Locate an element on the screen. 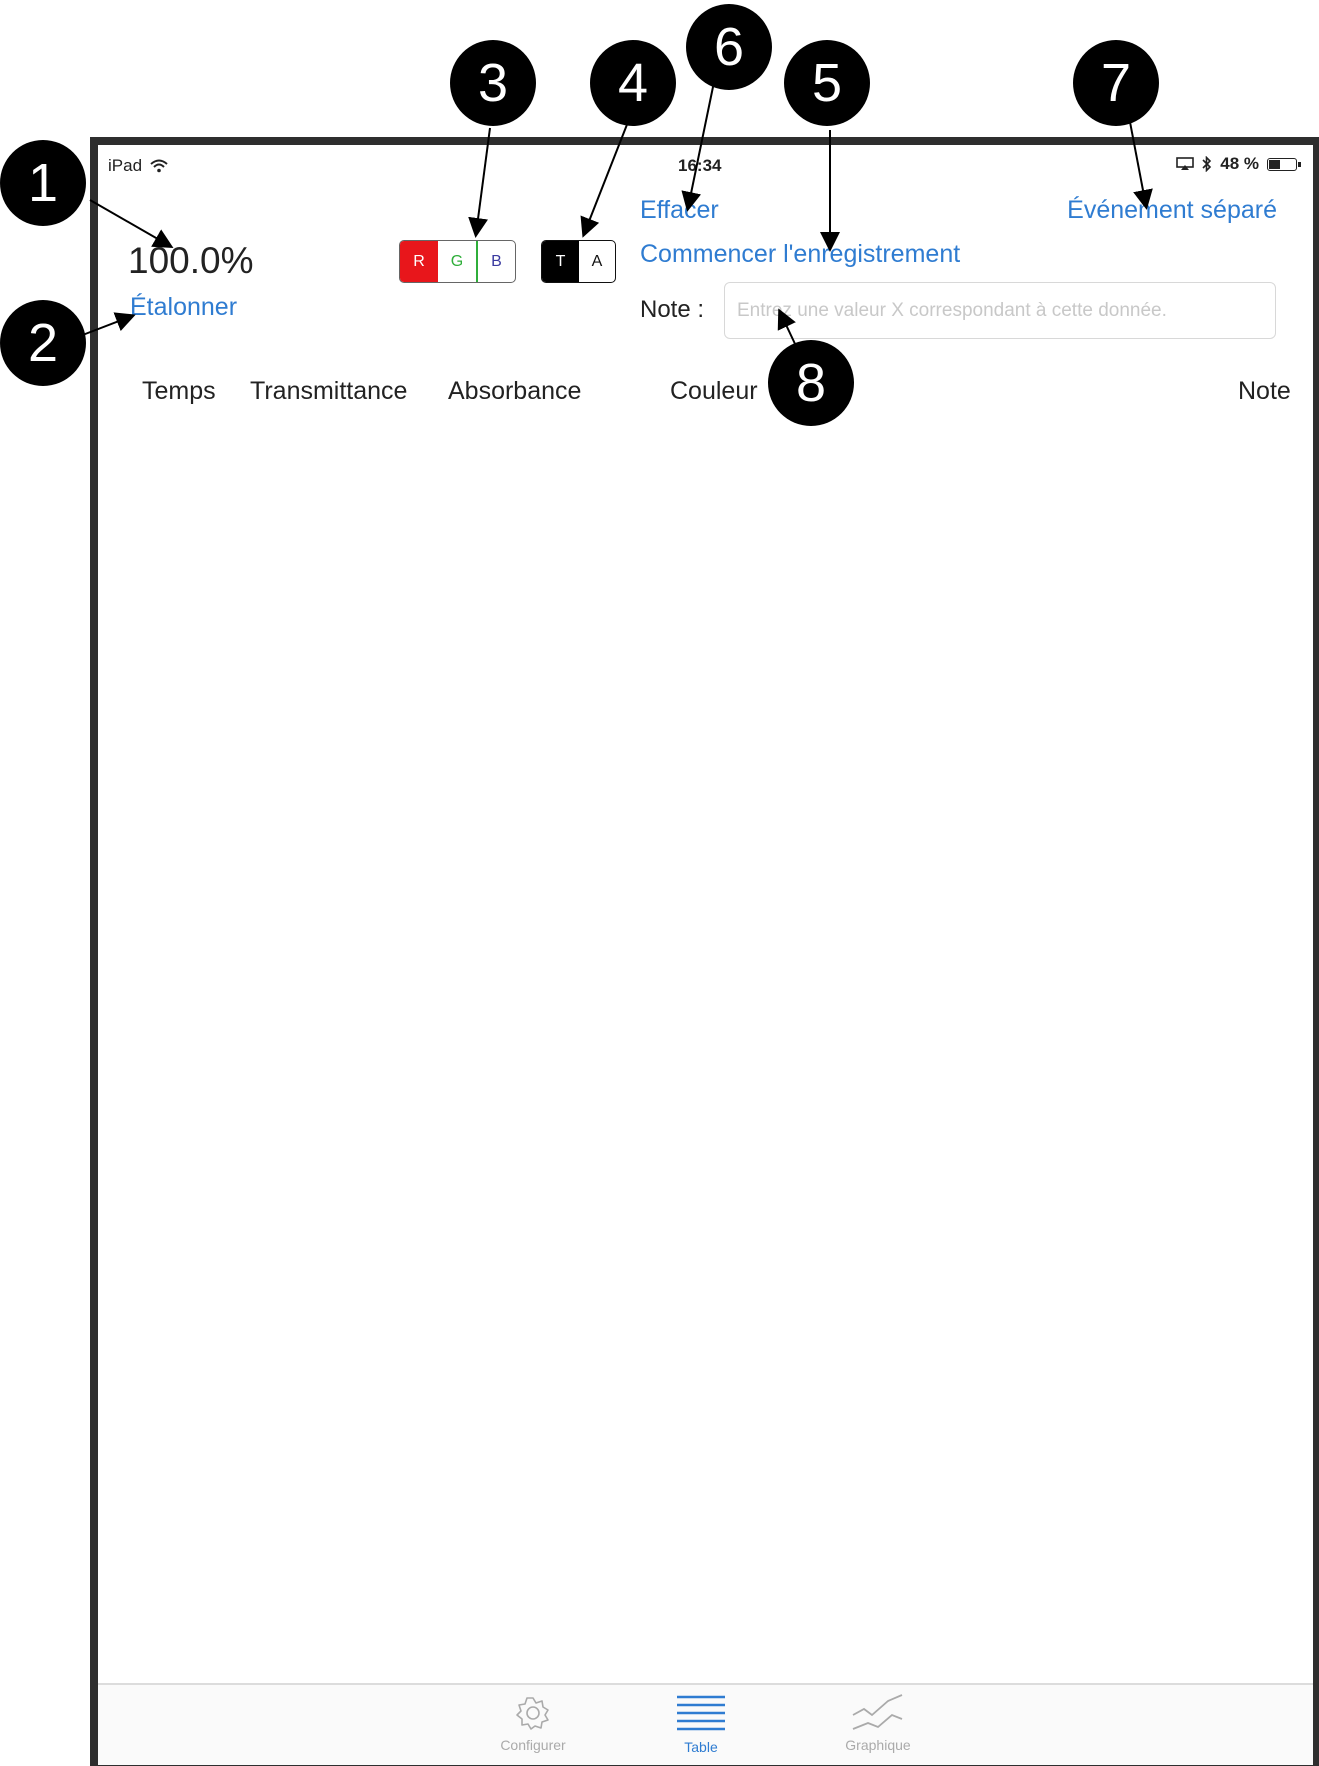  annotation-callout-8: 8 is located at coordinates (811, 383).